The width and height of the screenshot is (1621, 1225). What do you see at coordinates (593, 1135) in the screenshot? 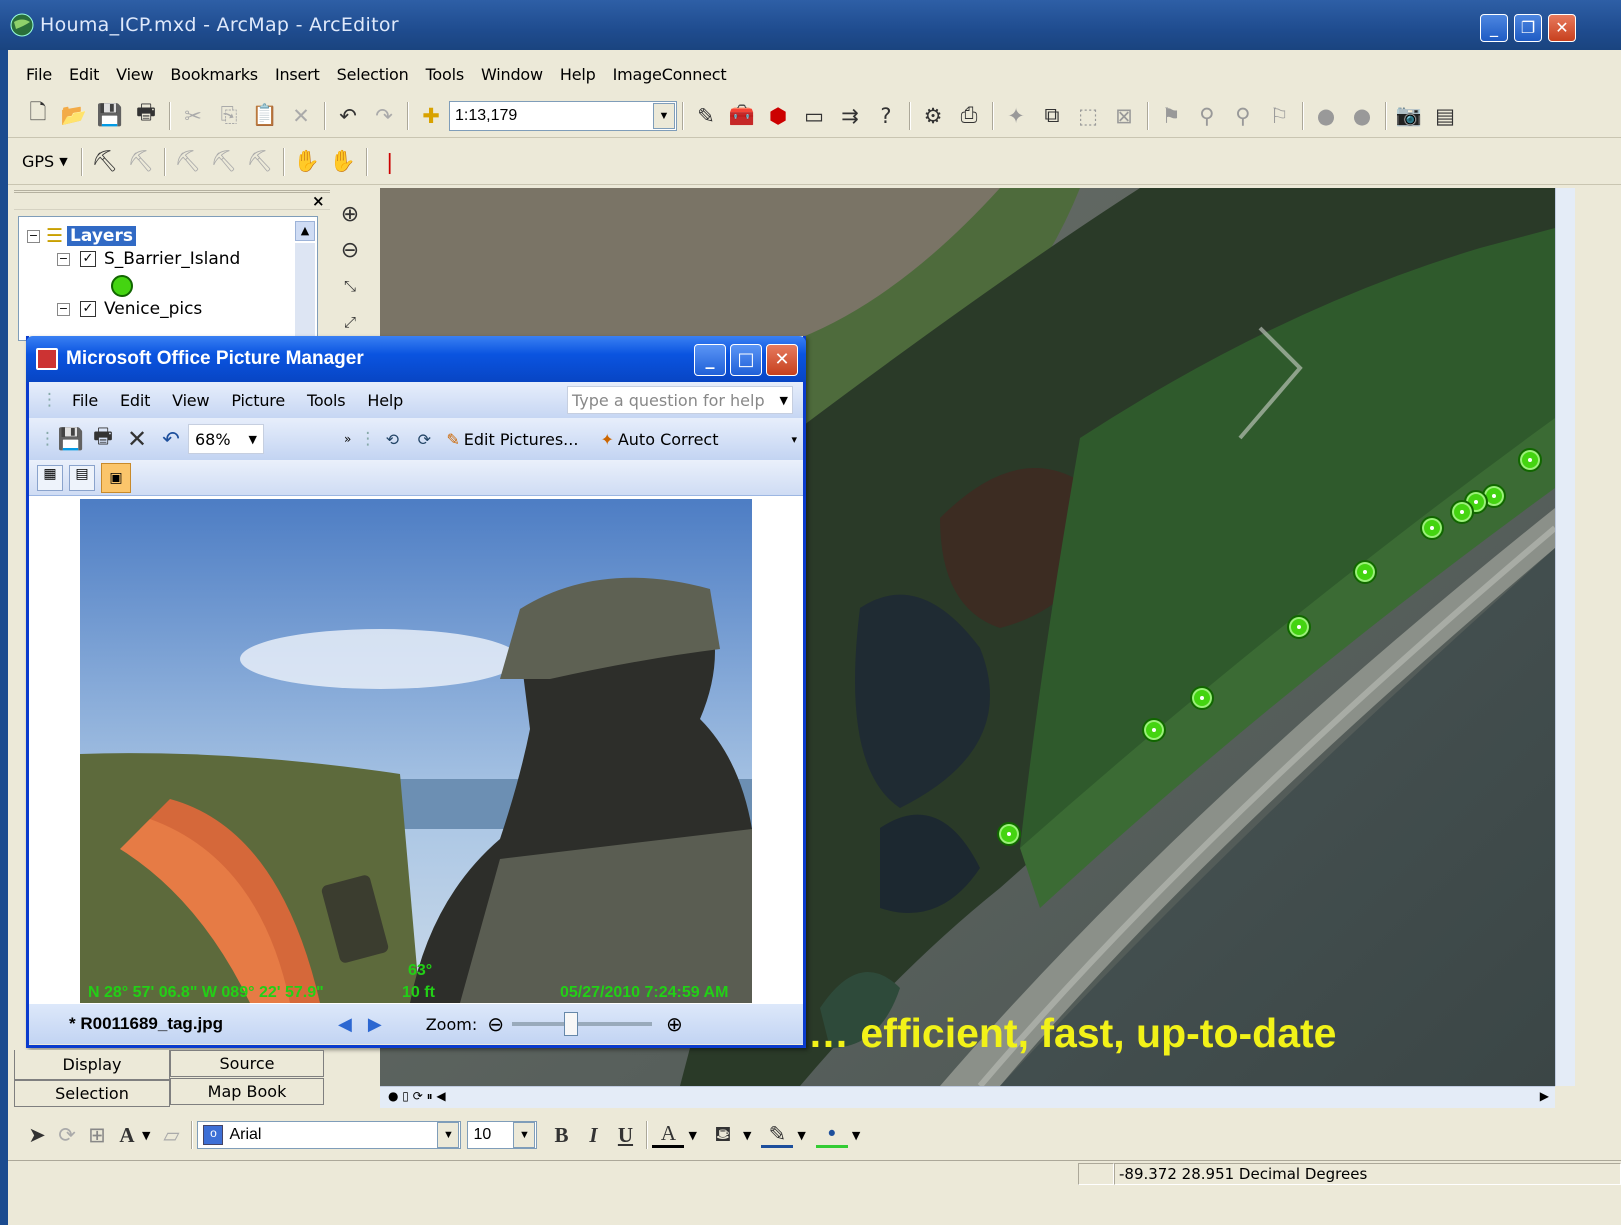
I see `italic-icon: I` at bounding box center [593, 1135].